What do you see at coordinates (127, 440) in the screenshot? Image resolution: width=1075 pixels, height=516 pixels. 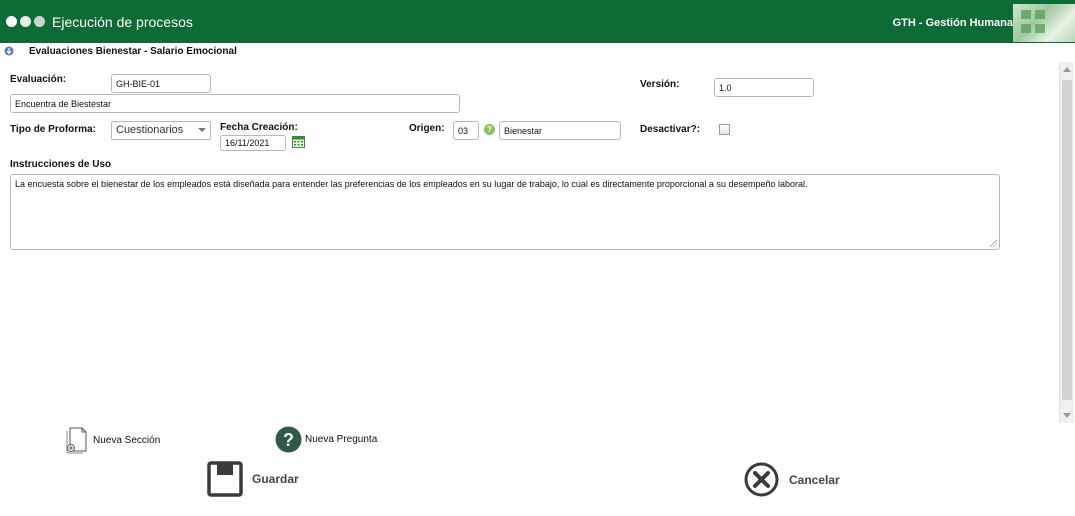 I see `nueva-seccion-label: Nueva Sección` at bounding box center [127, 440].